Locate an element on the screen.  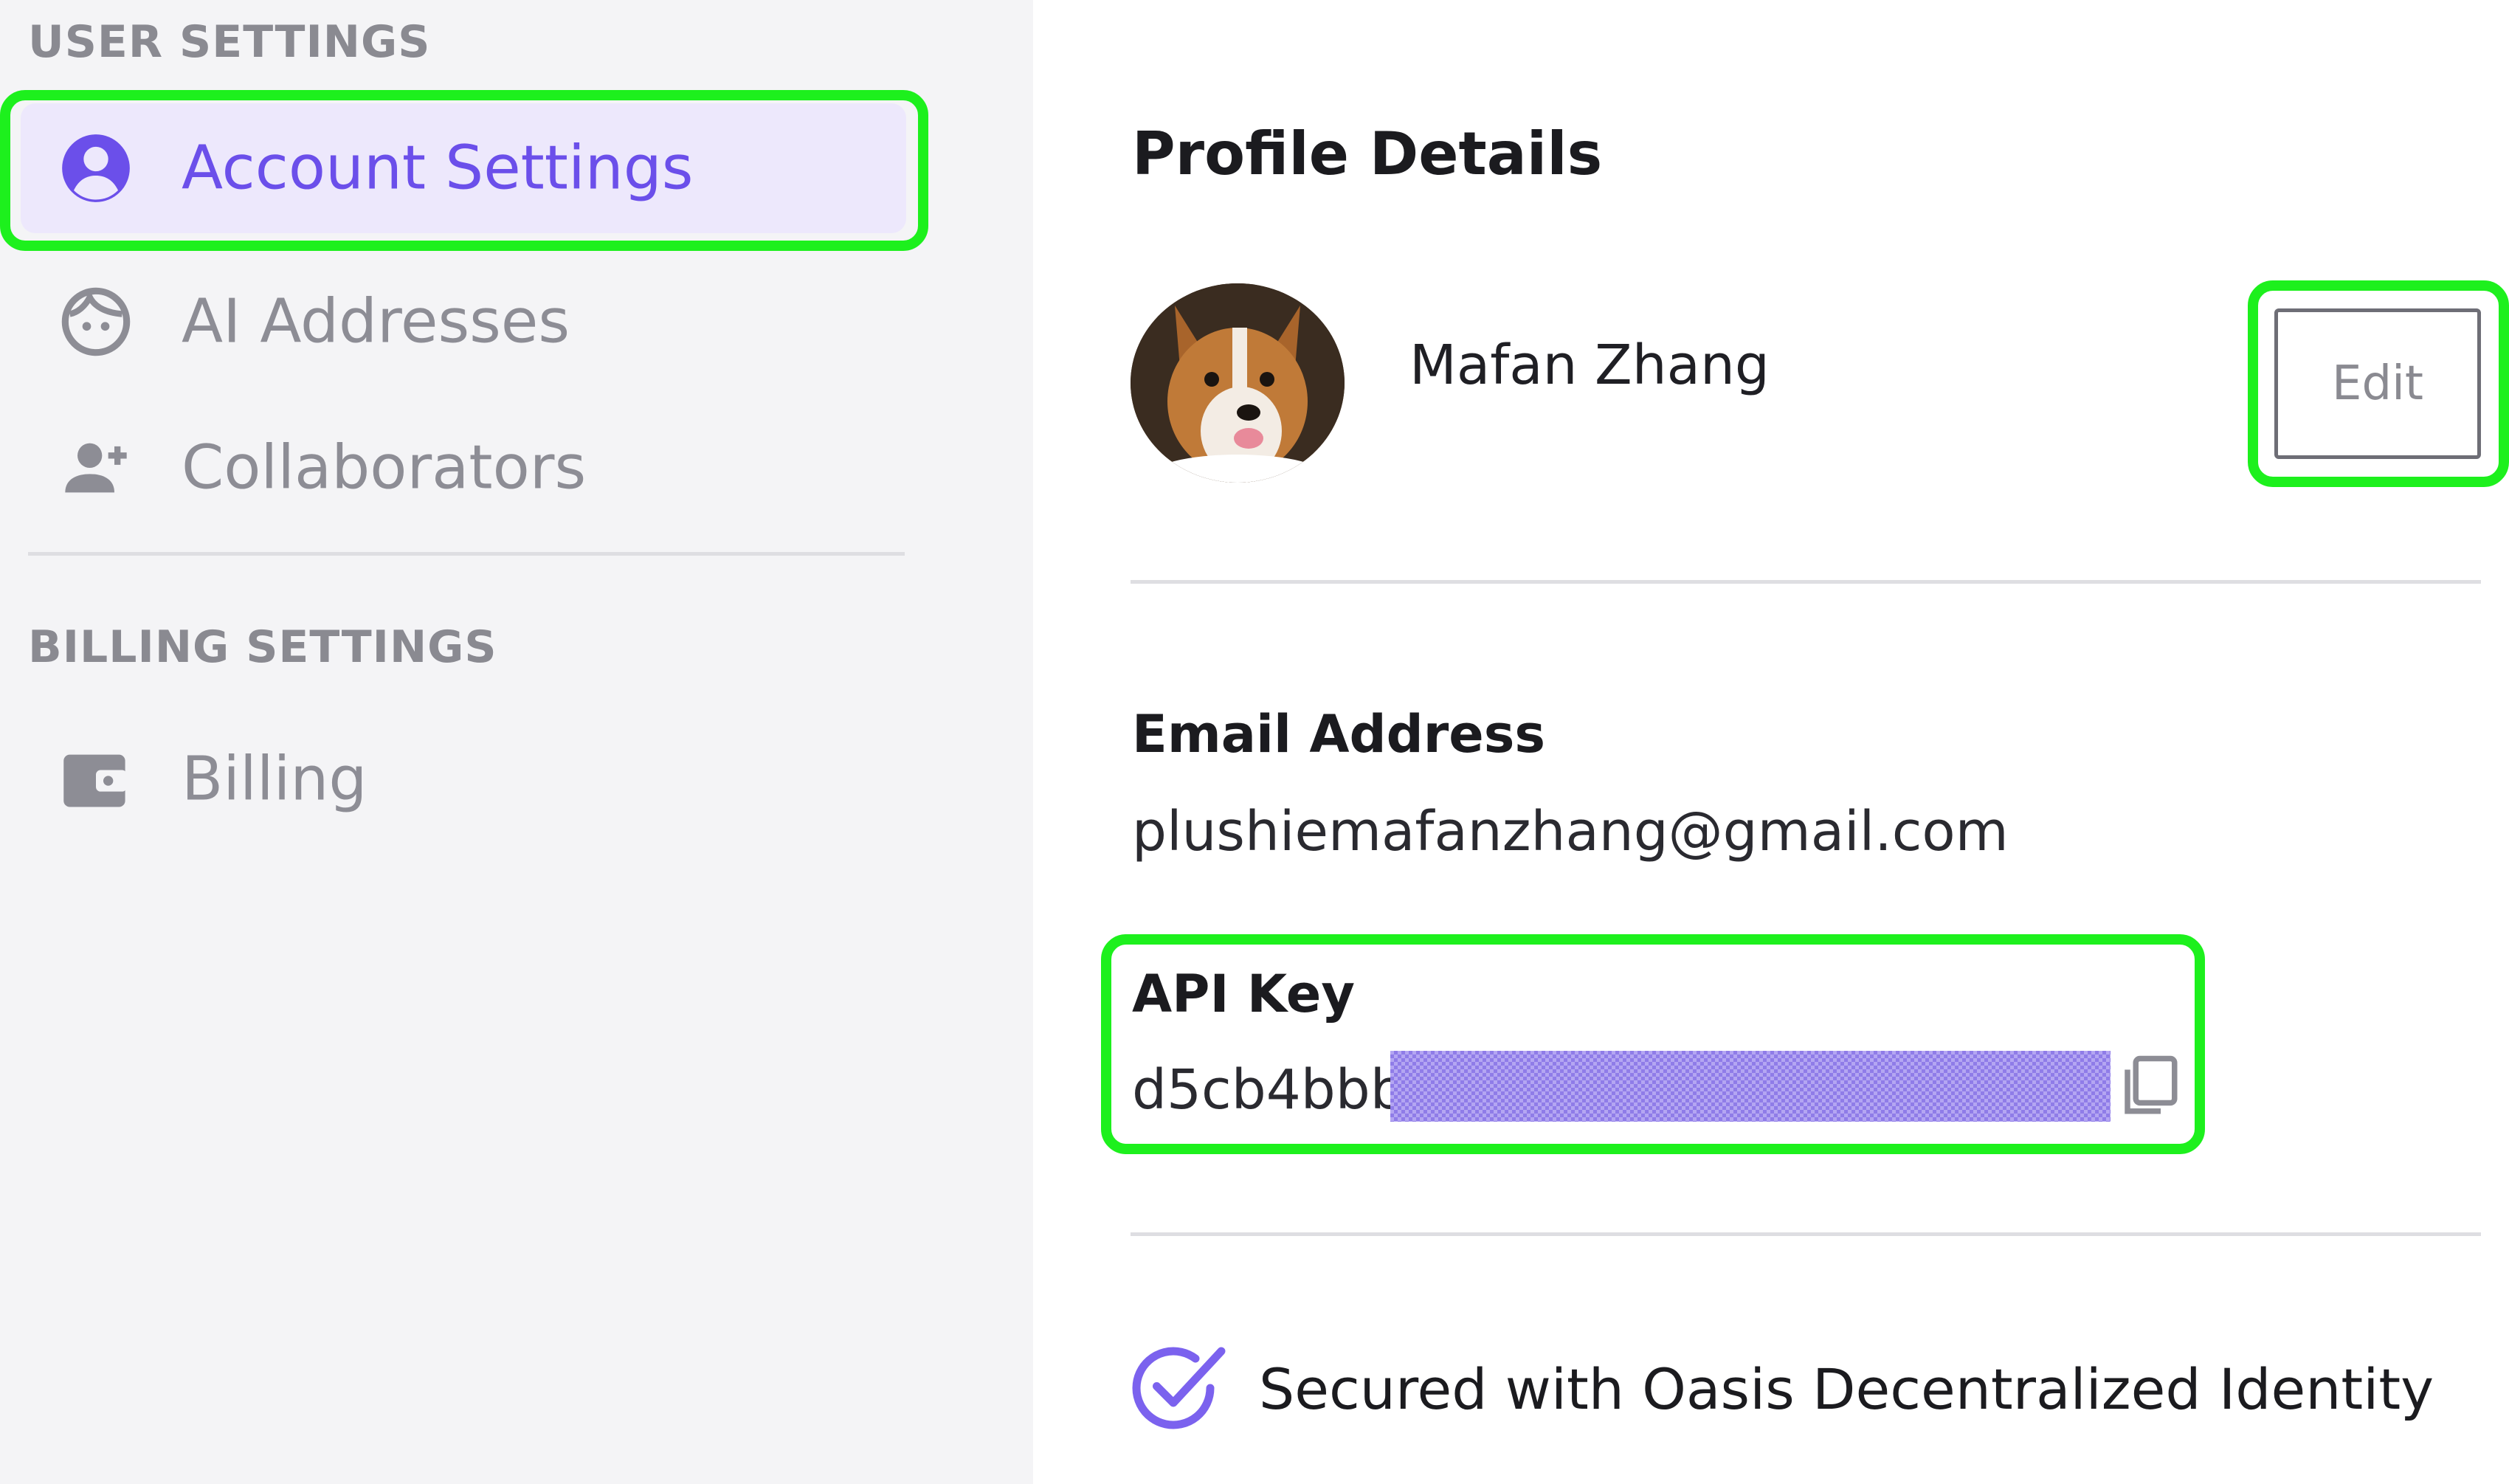
sidebar-item-ai-addresses: AI Addresses is located at coordinates (463, 322).